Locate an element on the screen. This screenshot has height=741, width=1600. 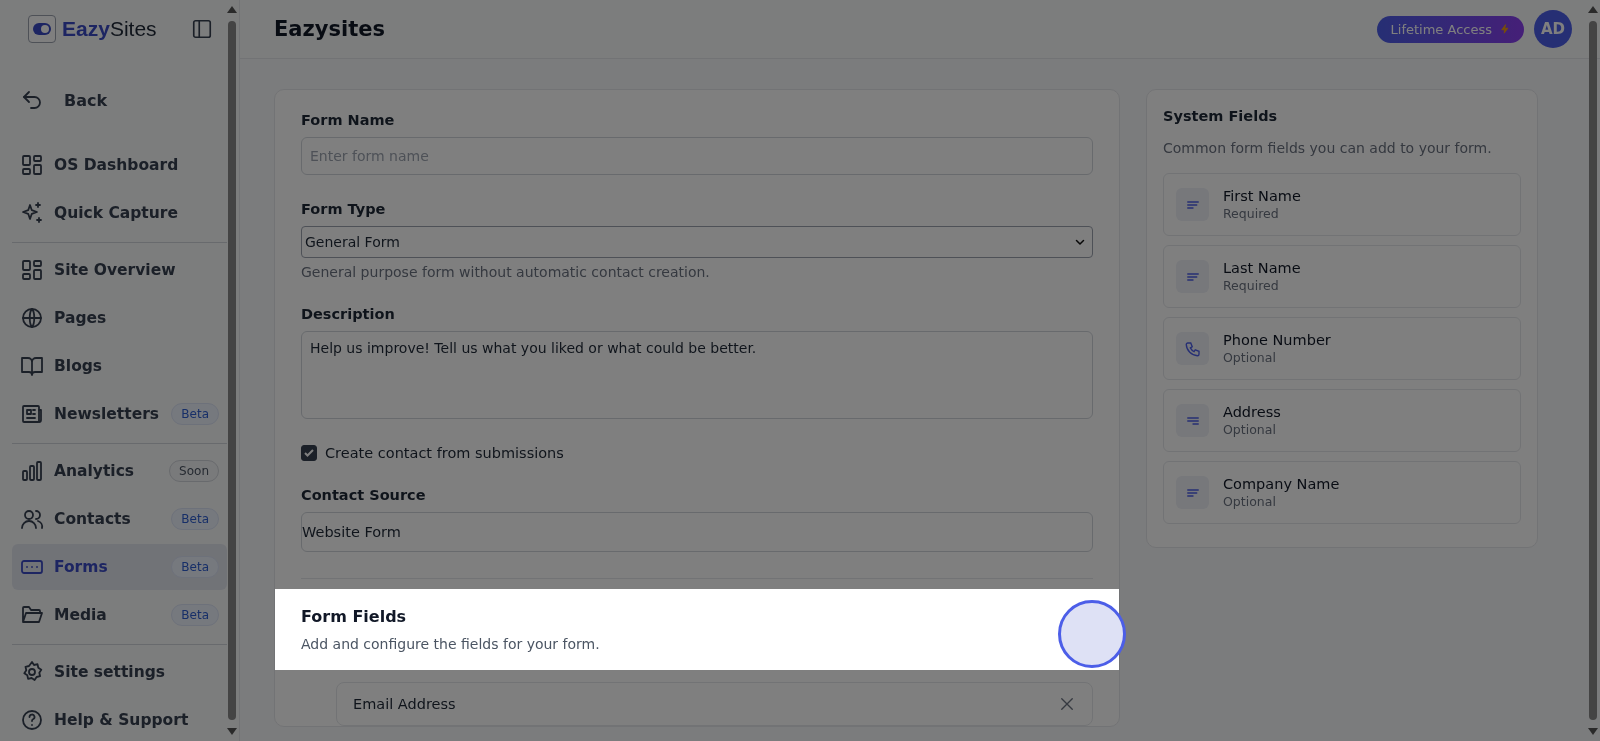
card-subtitle: Common form fields you can add to your form. is located at coordinates (1328, 148).